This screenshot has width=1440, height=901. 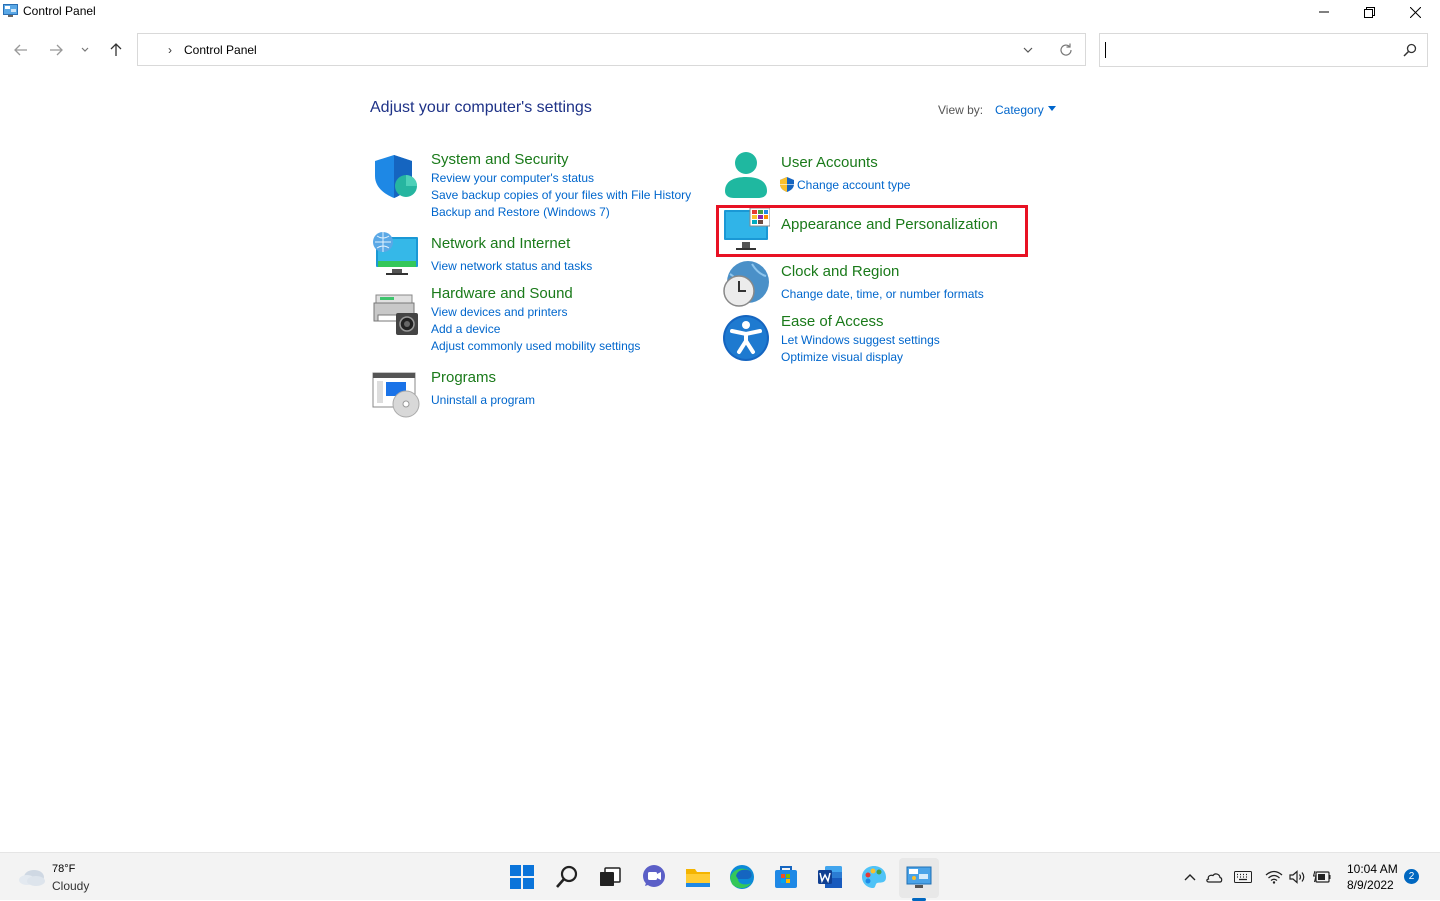 What do you see at coordinates (1372, 869) in the screenshot?
I see `clock-time: 10:04 AM` at bounding box center [1372, 869].